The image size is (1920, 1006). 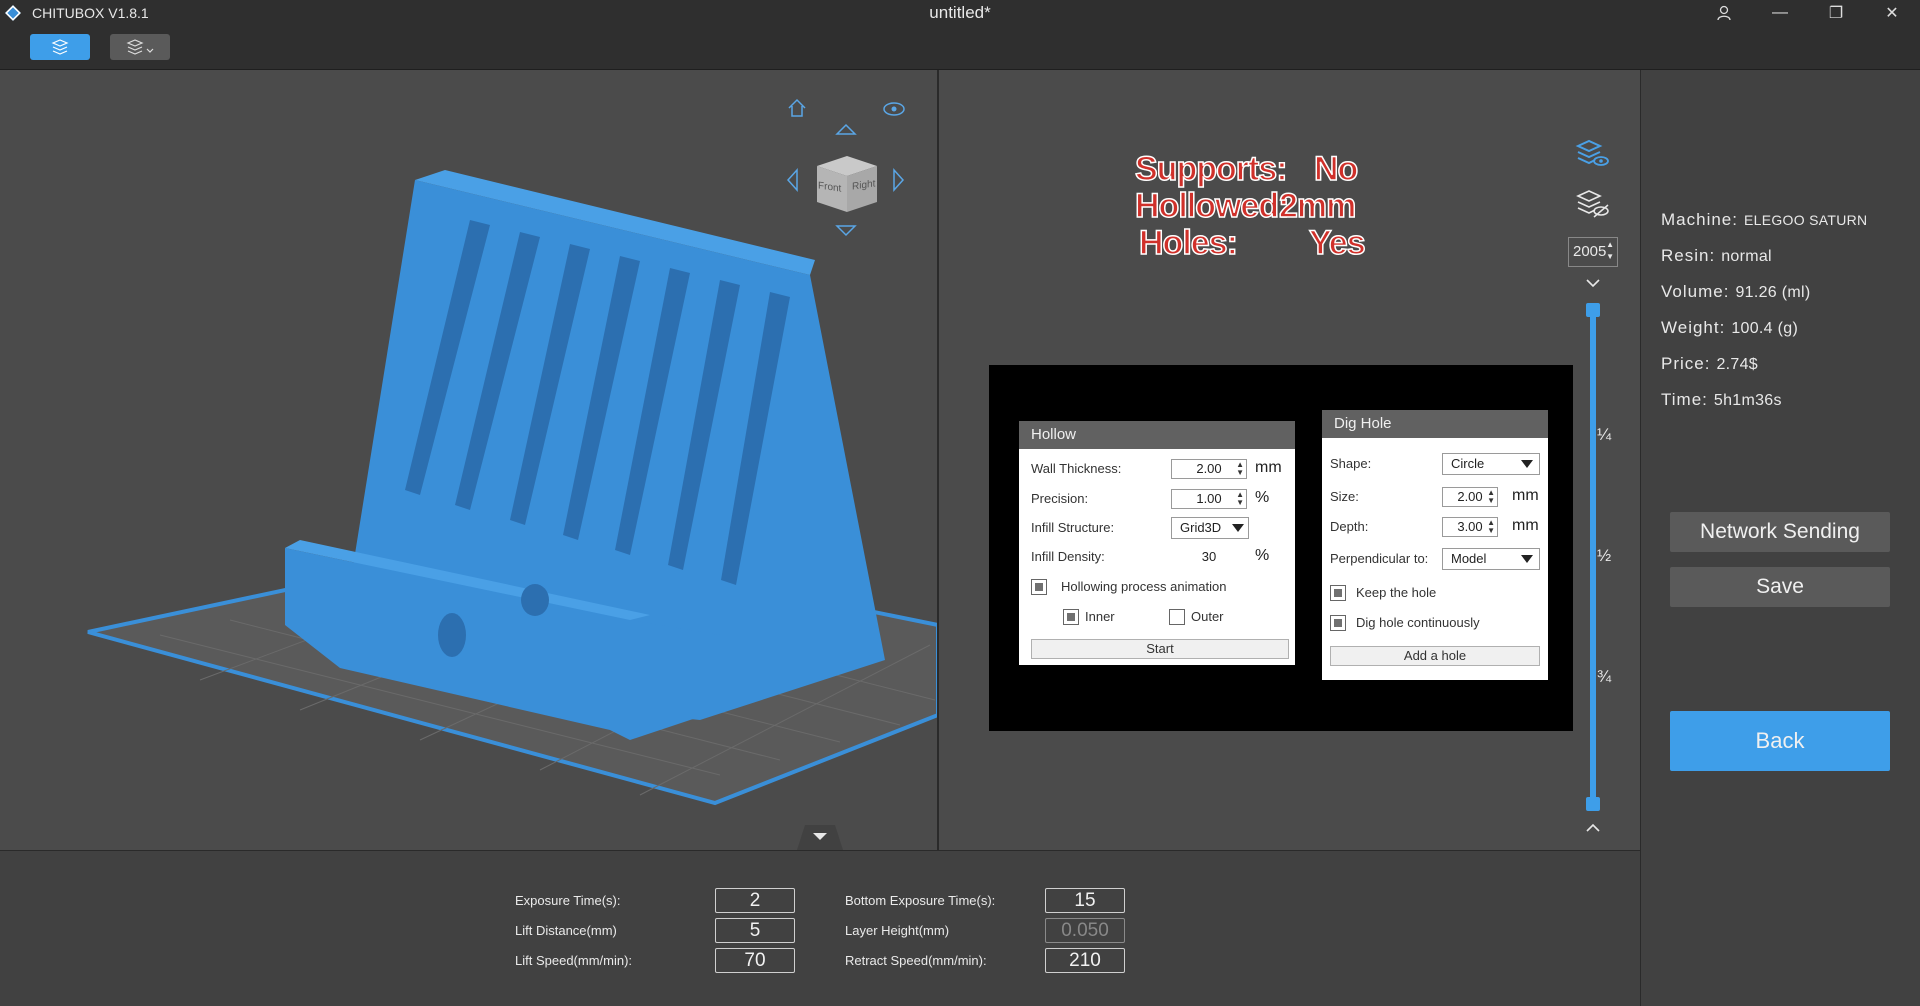 I want to click on lift-speed-input: 70, so click(x=755, y=960).